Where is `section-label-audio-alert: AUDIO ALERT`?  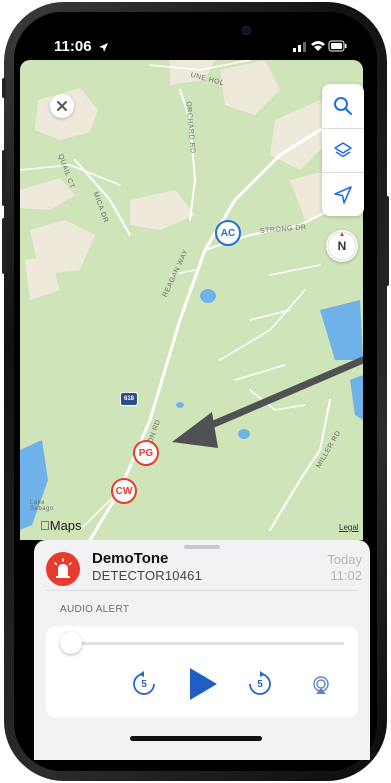 section-label-audio-alert: AUDIO ALERT is located at coordinates (95, 609).